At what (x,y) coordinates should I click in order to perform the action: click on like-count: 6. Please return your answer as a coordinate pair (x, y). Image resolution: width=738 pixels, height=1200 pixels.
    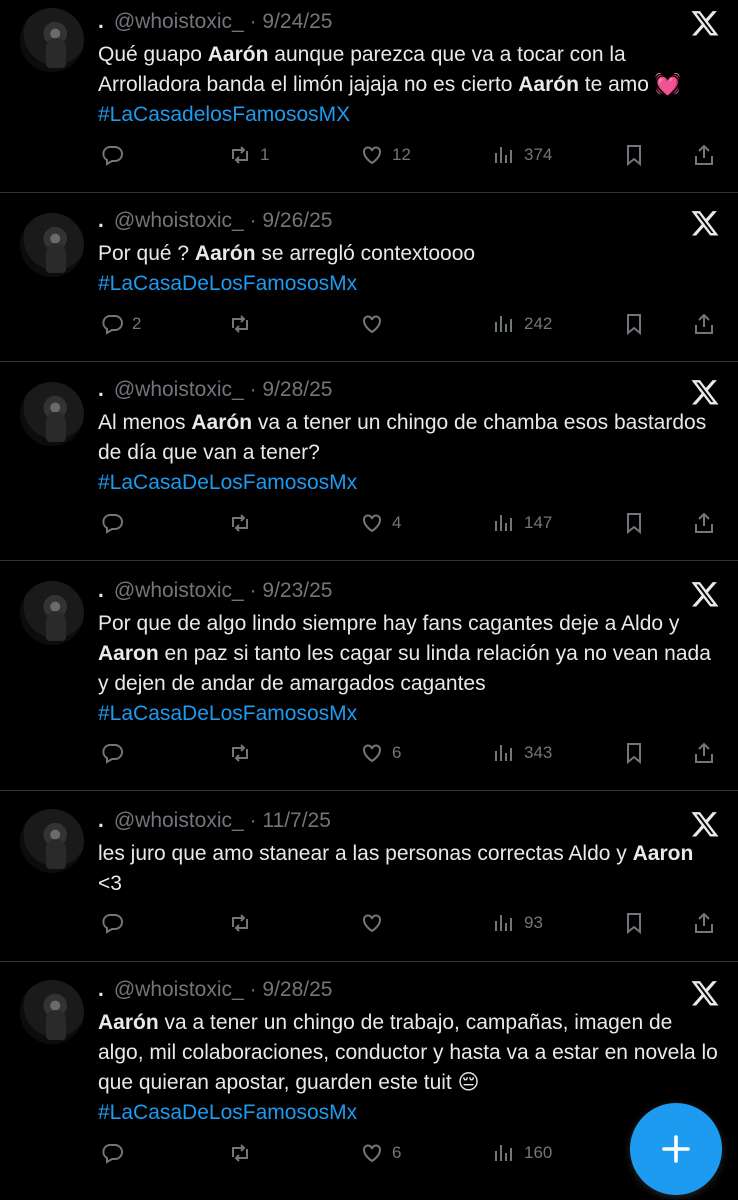
    Looking at the image, I should click on (397, 1152).